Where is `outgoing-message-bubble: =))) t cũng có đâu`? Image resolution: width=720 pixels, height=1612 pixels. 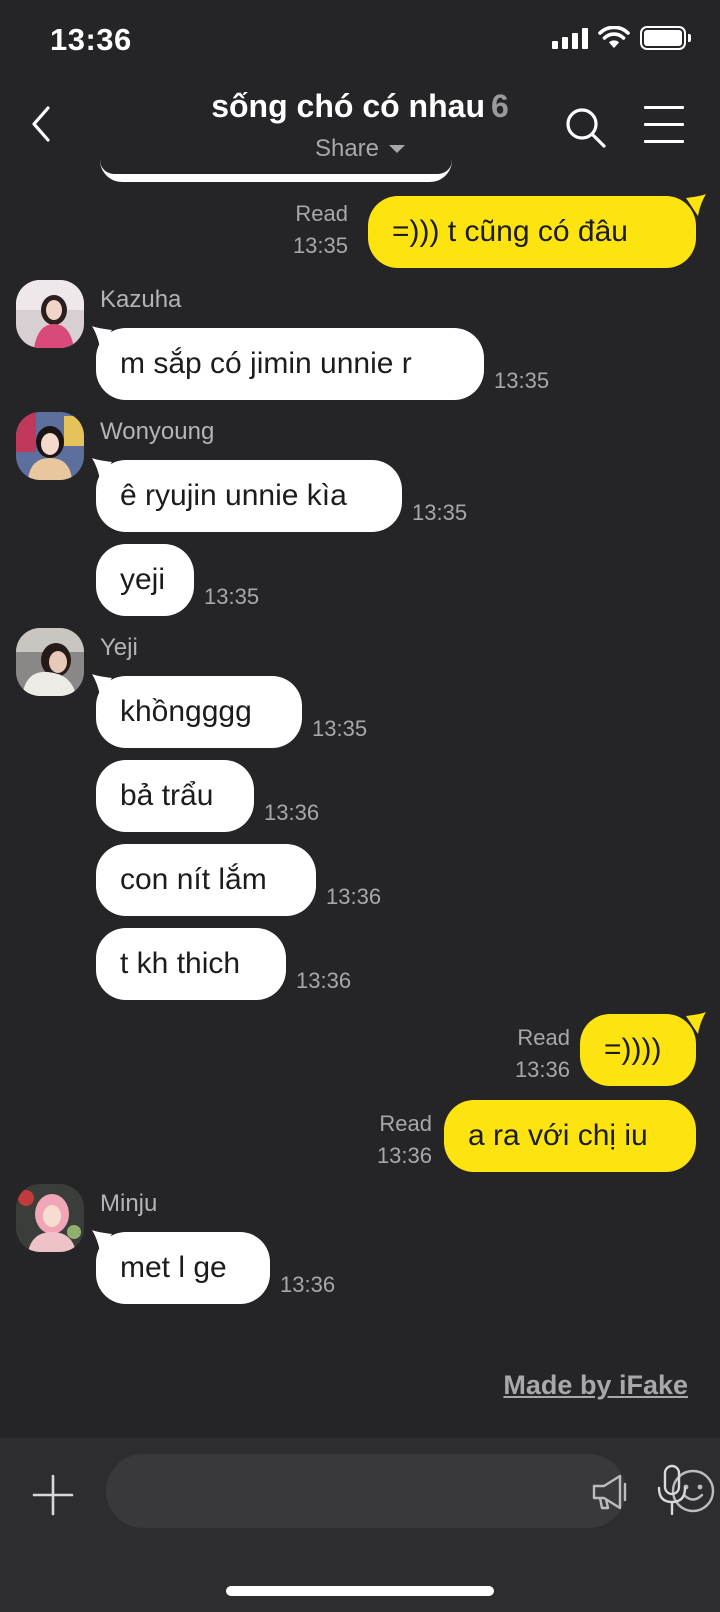
outgoing-message-bubble: =))) t cũng có đâu is located at coordinates (532, 232).